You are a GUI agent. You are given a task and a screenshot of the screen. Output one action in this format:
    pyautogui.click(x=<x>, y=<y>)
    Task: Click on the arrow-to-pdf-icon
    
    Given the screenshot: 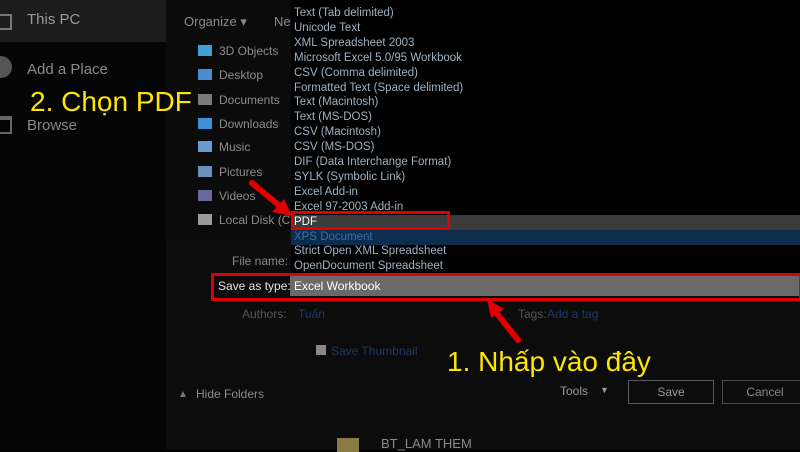 What is the action you would take?
    pyautogui.click(x=270, y=198)
    